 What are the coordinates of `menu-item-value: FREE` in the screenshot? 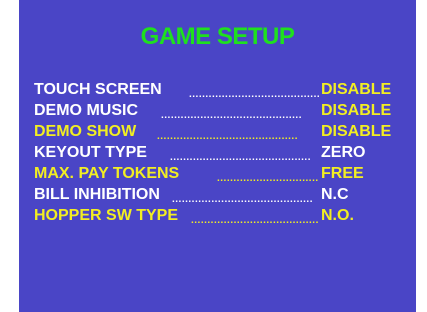 It's located at (342, 173).